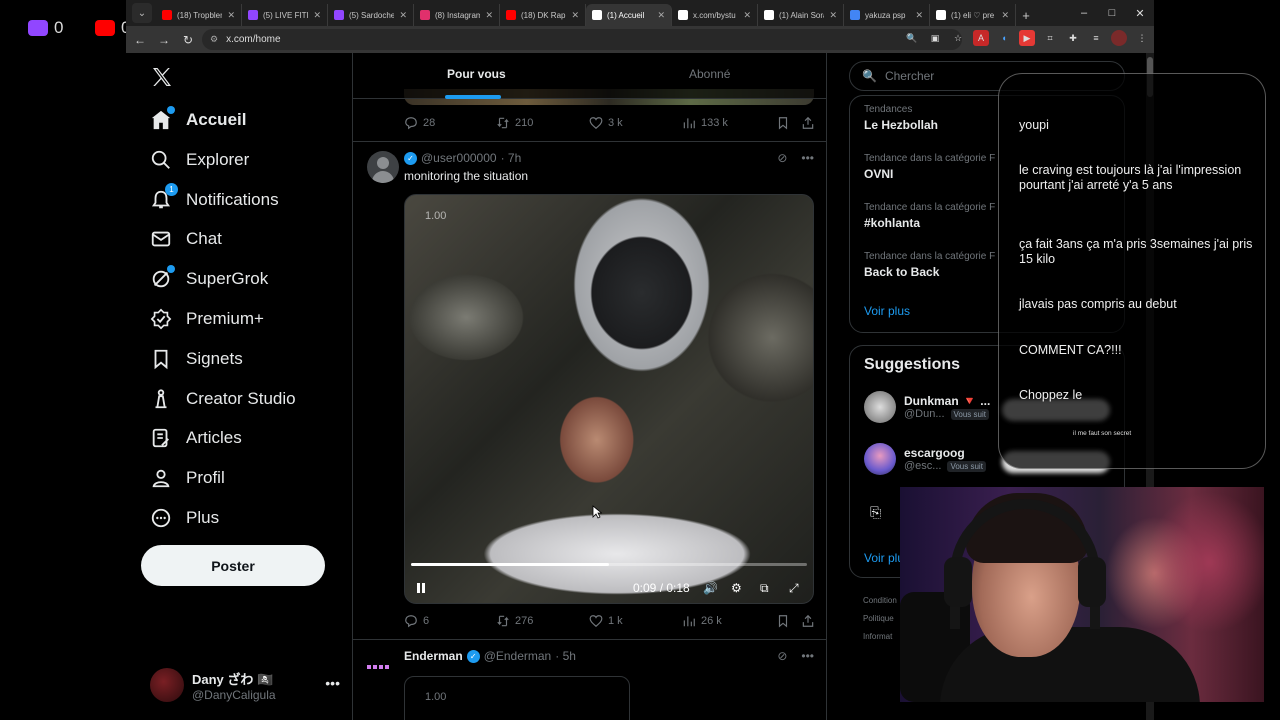 The width and height of the screenshot is (1280, 720). I want to click on close-window-button: ✕, so click(1140, 13).